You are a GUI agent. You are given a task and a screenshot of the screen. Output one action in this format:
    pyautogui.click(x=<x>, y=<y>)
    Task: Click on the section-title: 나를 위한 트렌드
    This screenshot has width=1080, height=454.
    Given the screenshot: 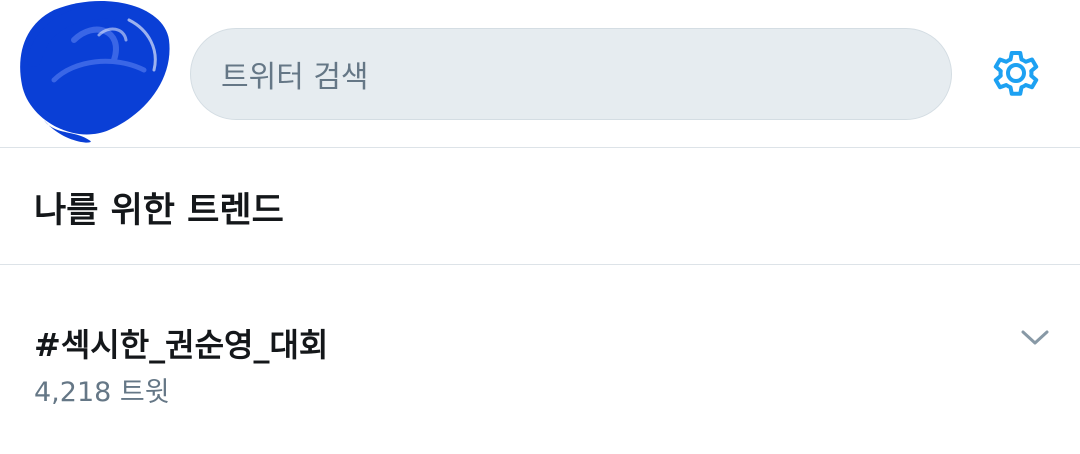 What is the action you would take?
    pyautogui.click(x=159, y=211)
    